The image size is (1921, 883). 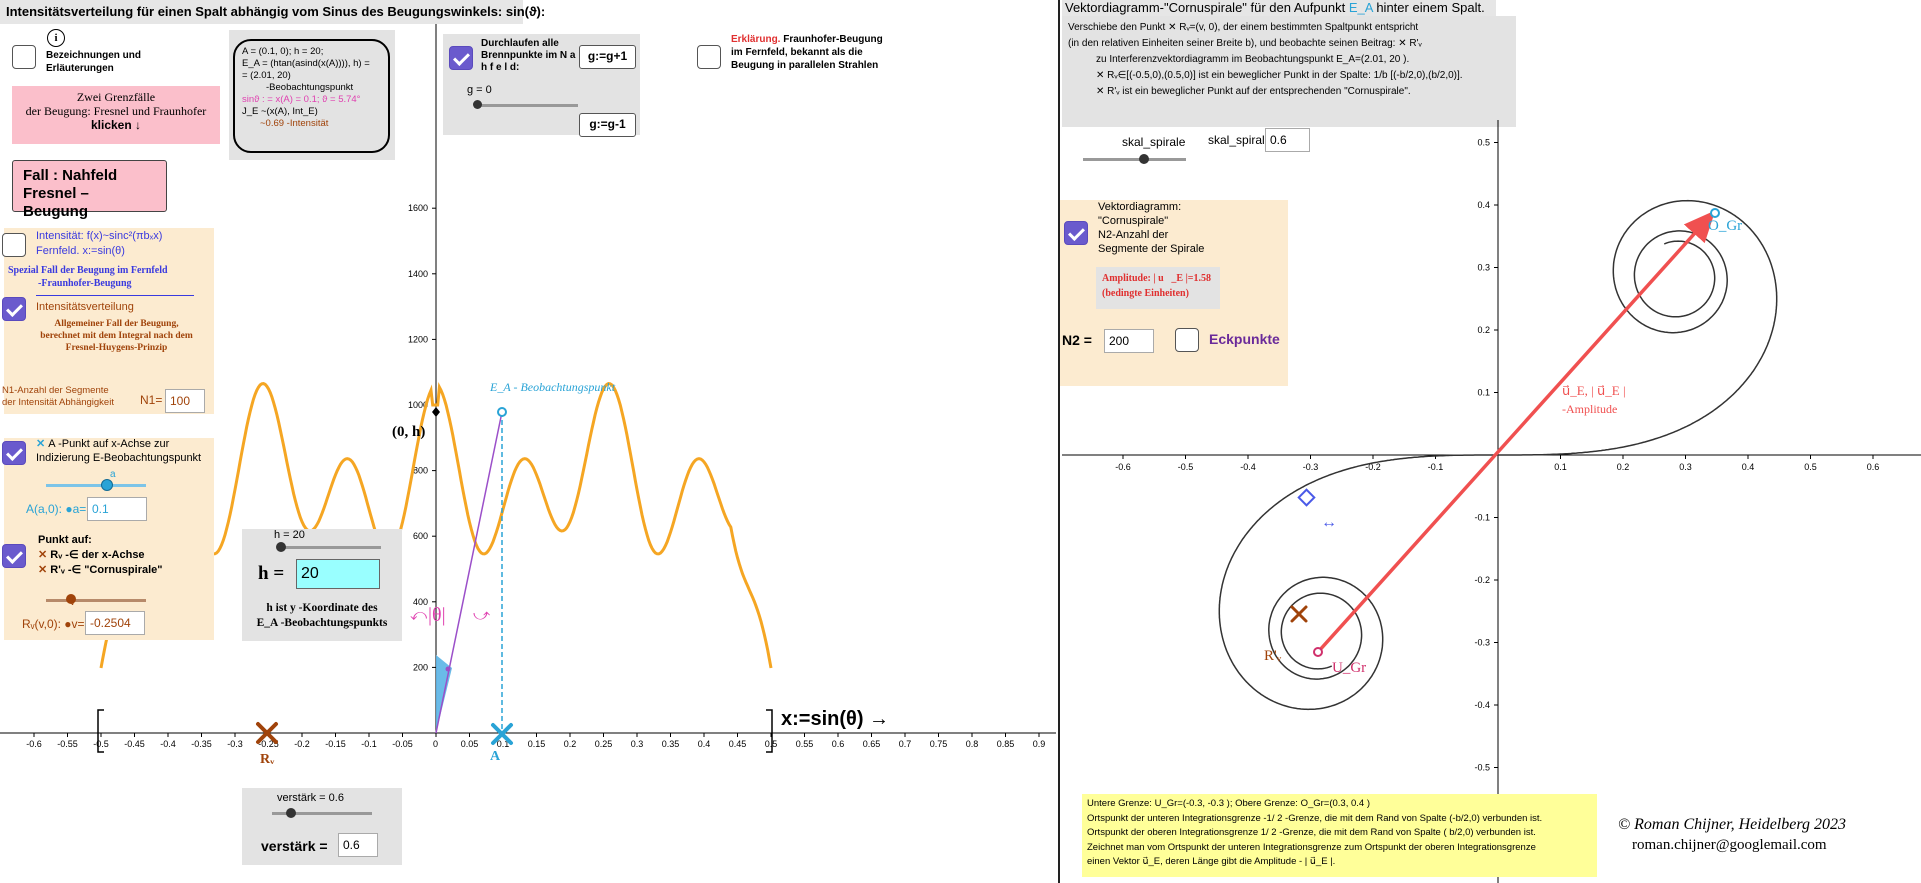 I want to click on g-minus-button: g:=g-1, so click(x=607, y=125).